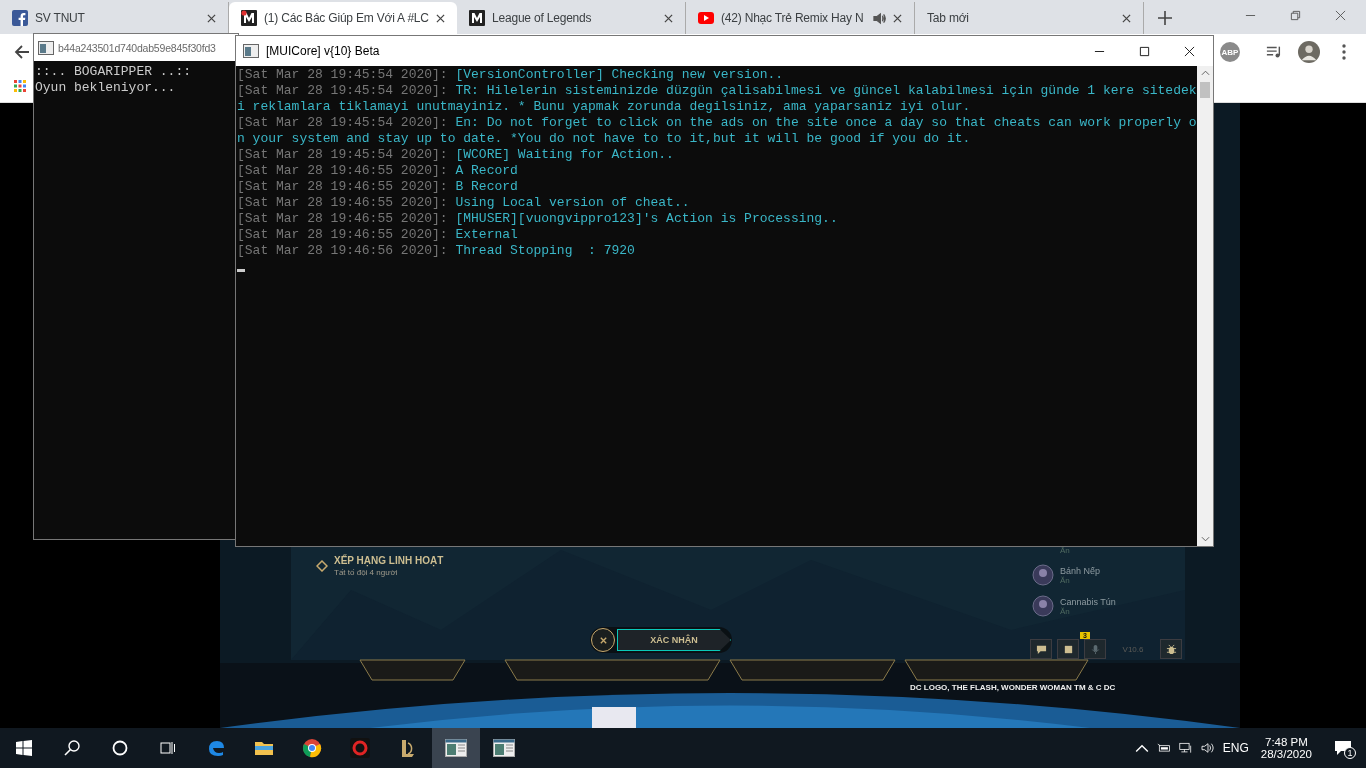  What do you see at coordinates (1205, 539) in the screenshot?
I see `scroll-down-icon` at bounding box center [1205, 539].